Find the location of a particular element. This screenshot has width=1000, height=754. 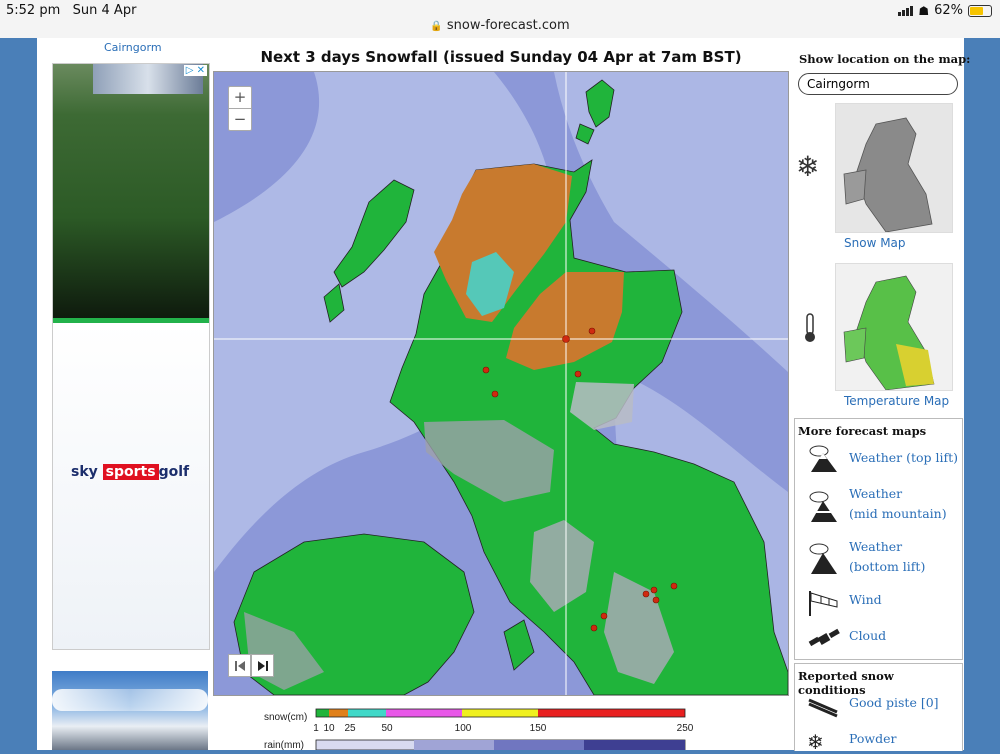

status-indicators: ☗ 62% is located at coordinates (945, 10).